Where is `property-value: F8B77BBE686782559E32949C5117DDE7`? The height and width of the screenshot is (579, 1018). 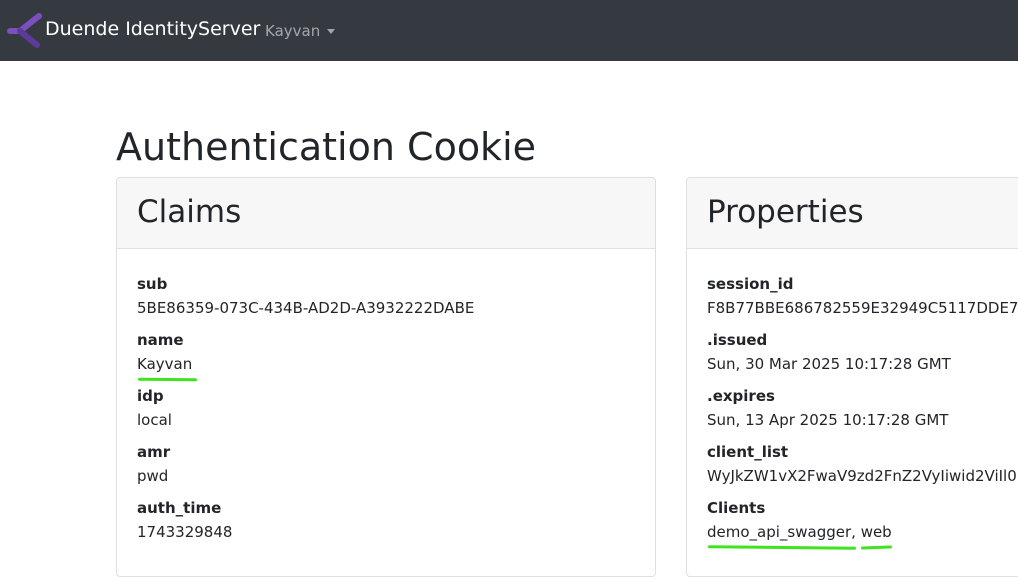 property-value: F8B77BBE686782559E32949C5117DDE7 is located at coordinates (862, 308).